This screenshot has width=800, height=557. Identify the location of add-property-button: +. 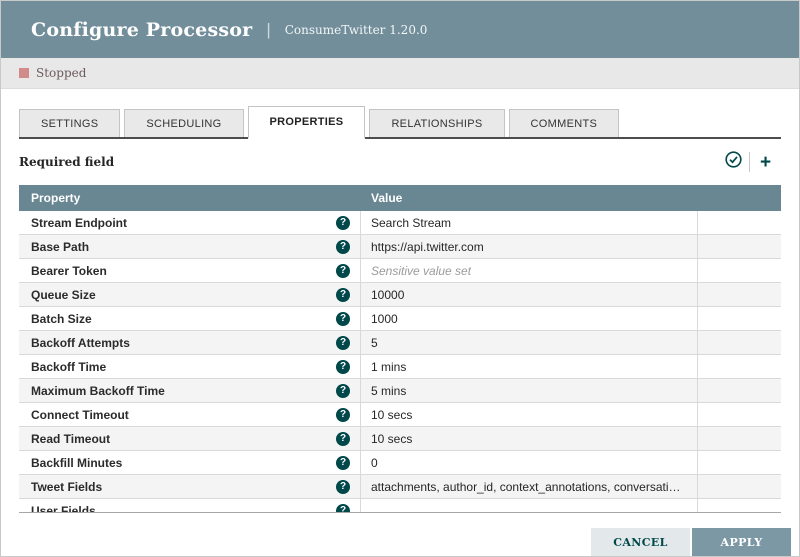
(765, 162).